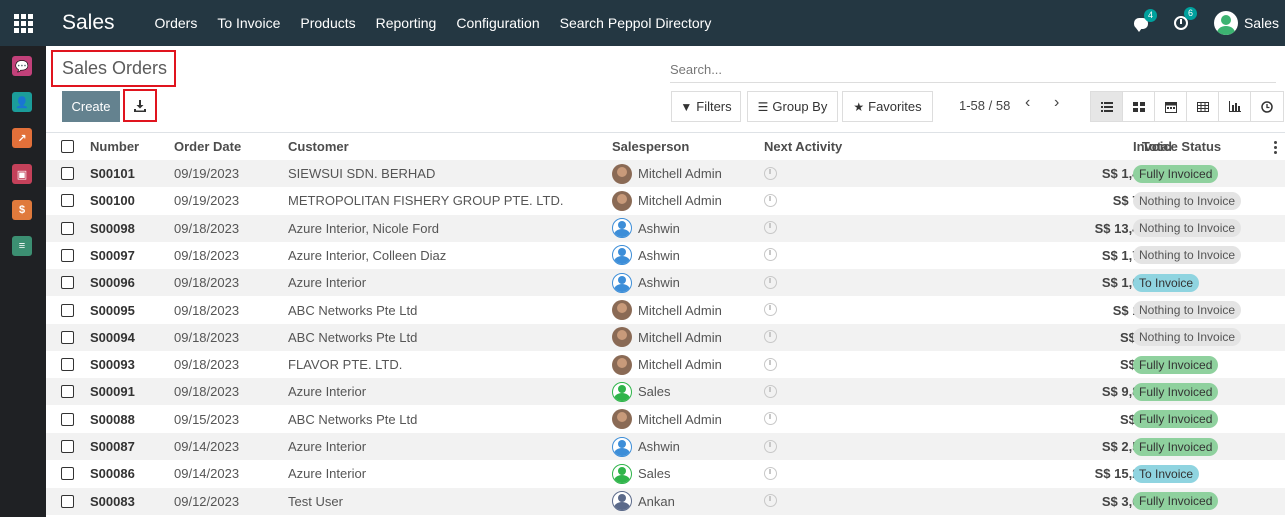  Describe the element at coordinates (803, 146) in the screenshot. I see `column-header-next-activity: Next Activity` at that location.